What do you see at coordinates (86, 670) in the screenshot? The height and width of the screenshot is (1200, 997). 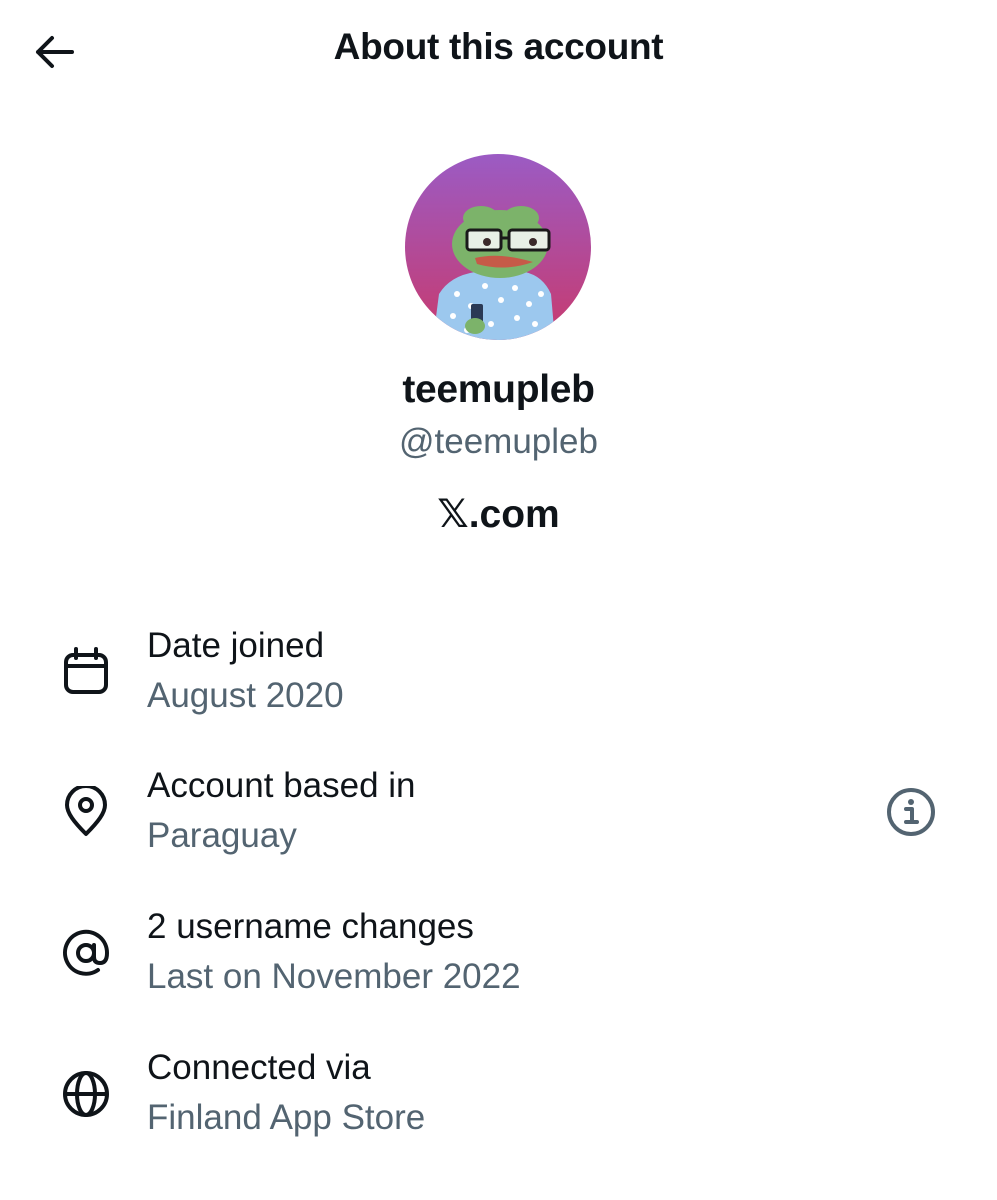 I see `calendar-icon` at bounding box center [86, 670].